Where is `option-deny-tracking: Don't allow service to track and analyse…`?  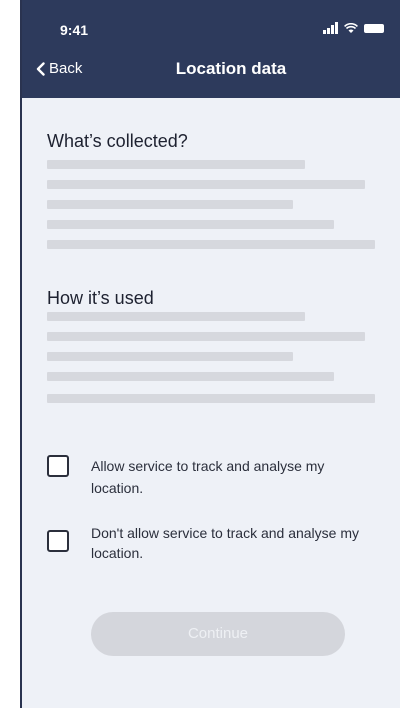 option-deny-tracking: Don't allow service to track and analyse… is located at coordinates (212, 543).